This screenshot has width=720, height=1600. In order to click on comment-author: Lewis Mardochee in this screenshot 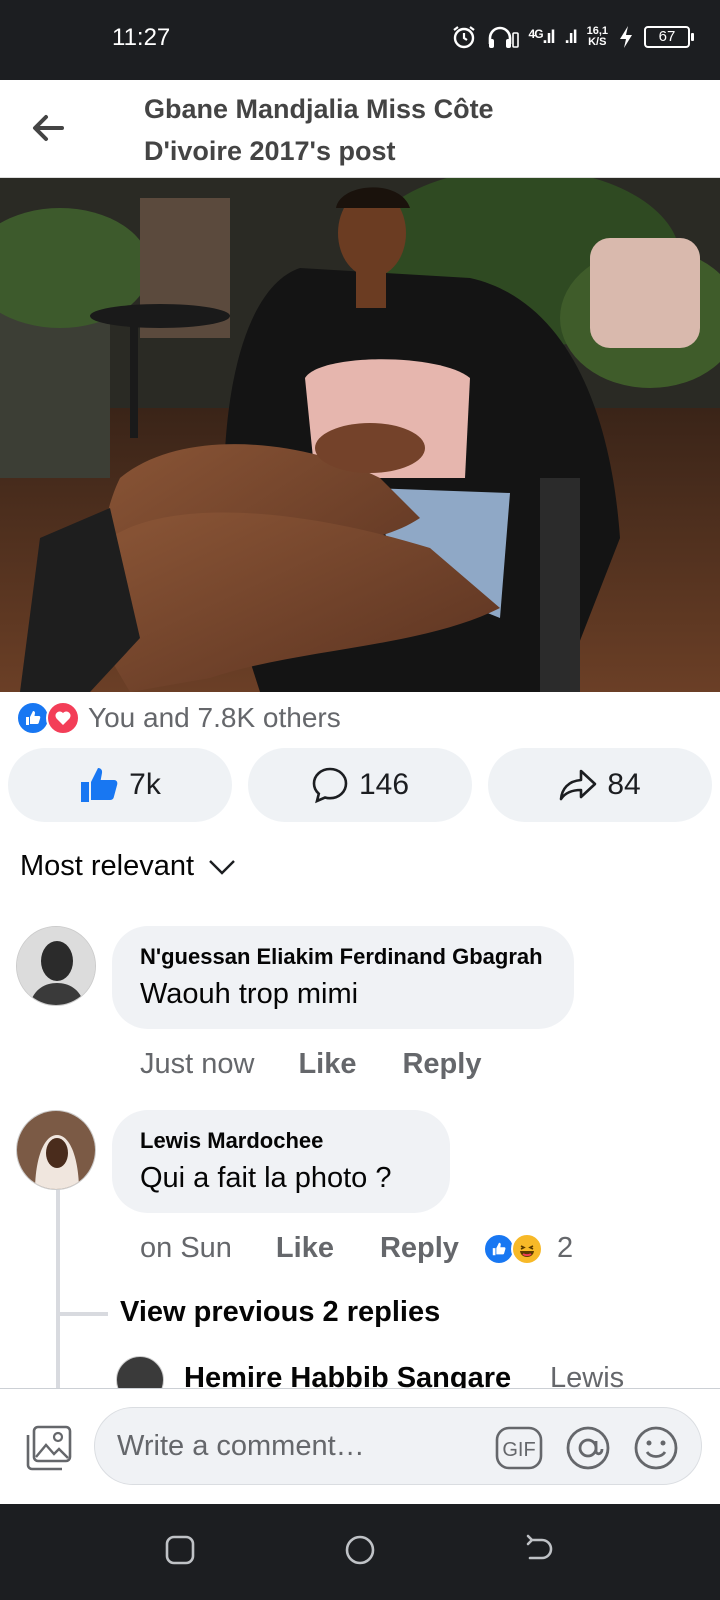, I will do `click(281, 1141)`.